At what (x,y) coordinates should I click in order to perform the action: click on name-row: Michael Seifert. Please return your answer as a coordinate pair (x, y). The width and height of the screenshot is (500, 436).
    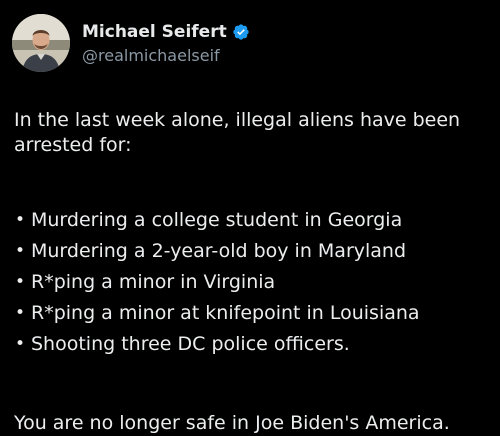
    Looking at the image, I should click on (166, 32).